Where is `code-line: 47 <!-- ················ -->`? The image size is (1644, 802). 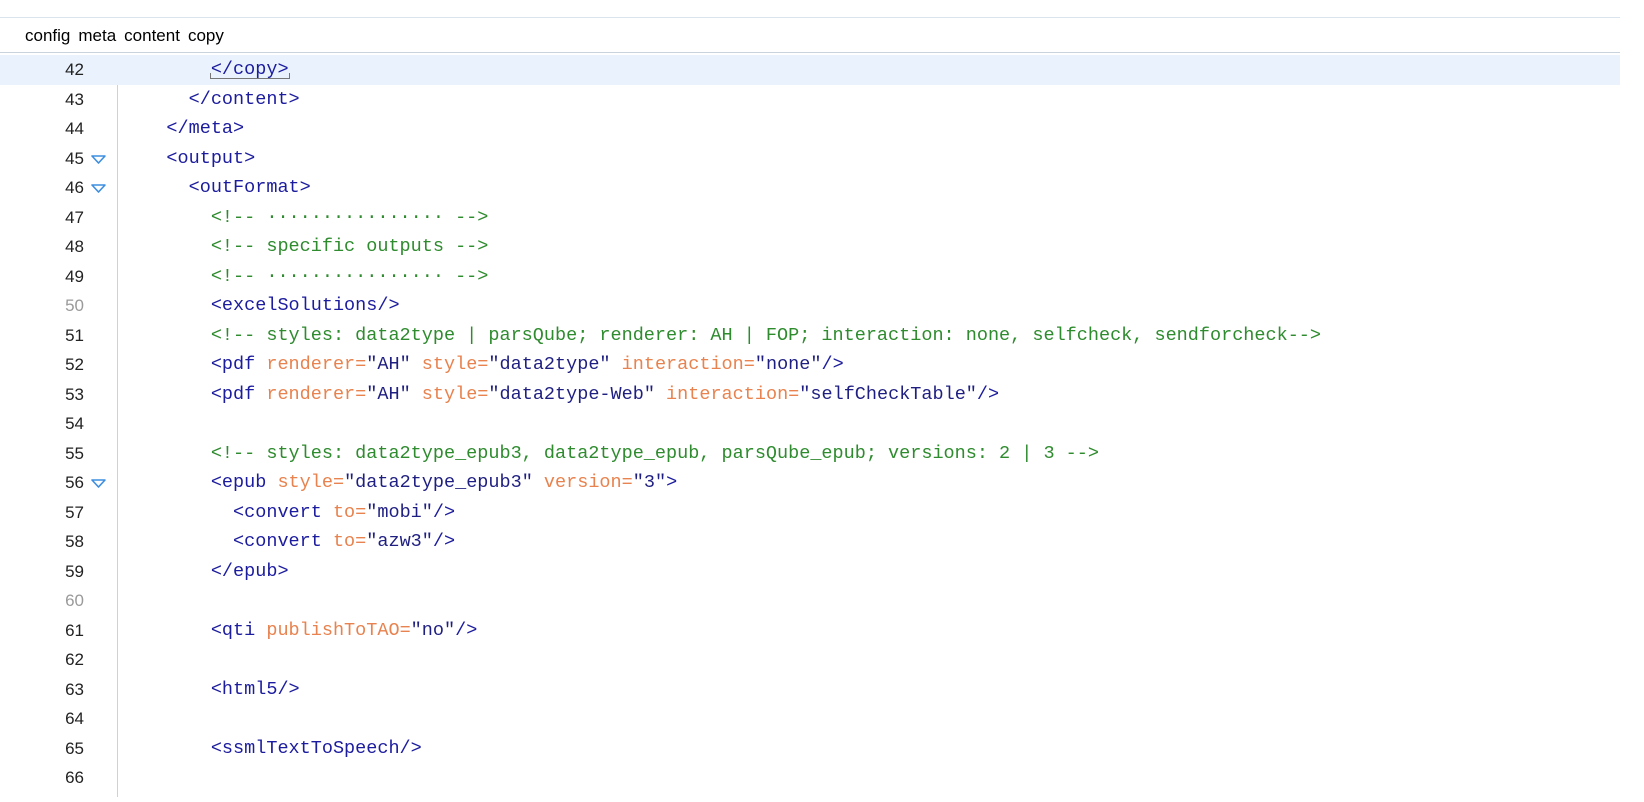
code-line: 47 <!-- ················ --> is located at coordinates (810, 218).